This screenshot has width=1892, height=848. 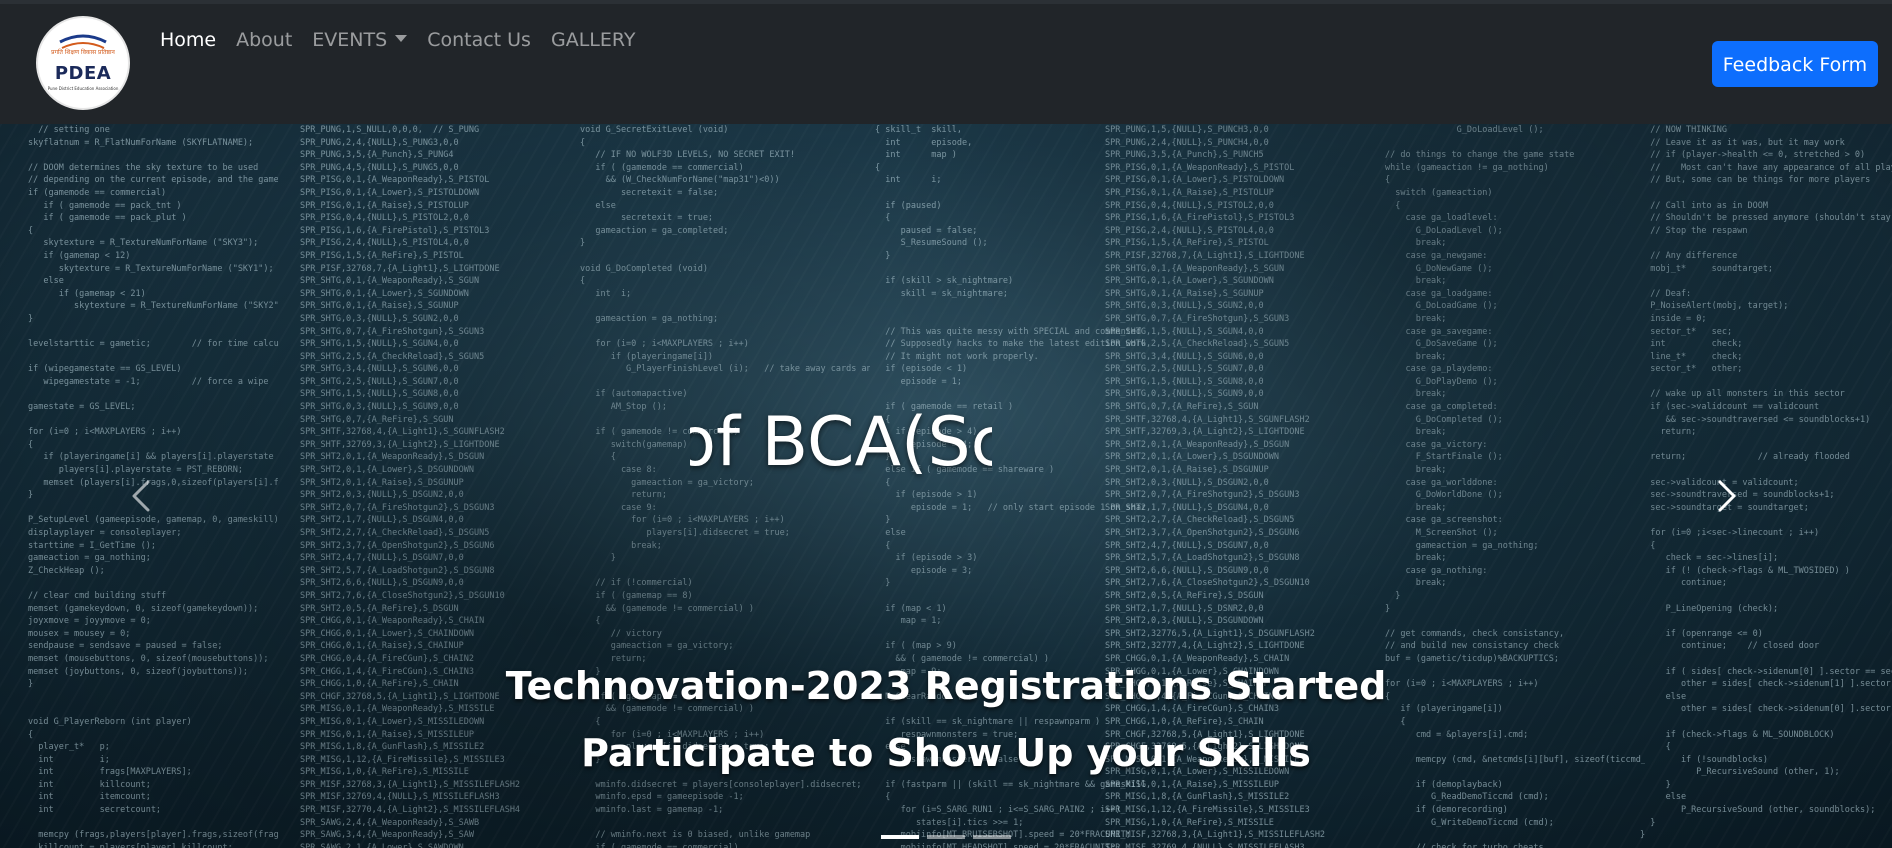 I want to click on feedback-form-button: Feedback Form, so click(x=1795, y=64).